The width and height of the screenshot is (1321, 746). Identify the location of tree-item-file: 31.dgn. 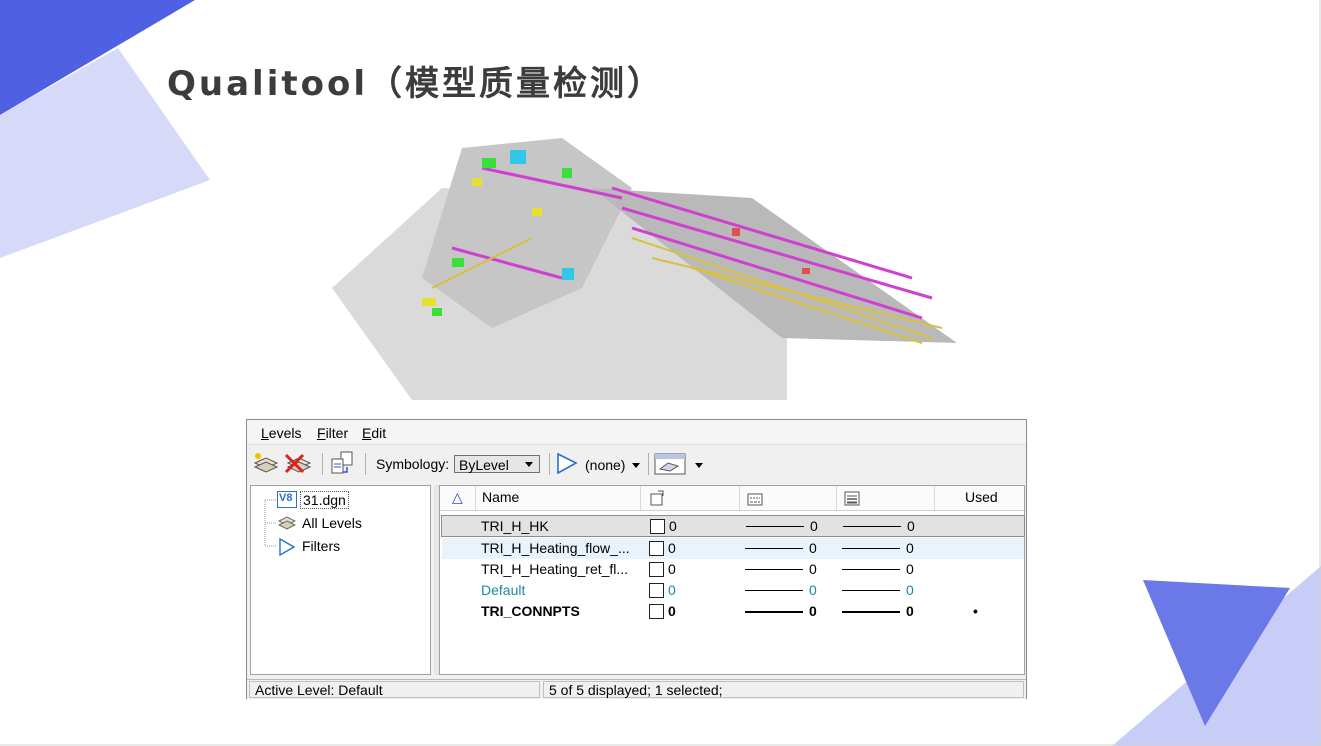
(324, 500).